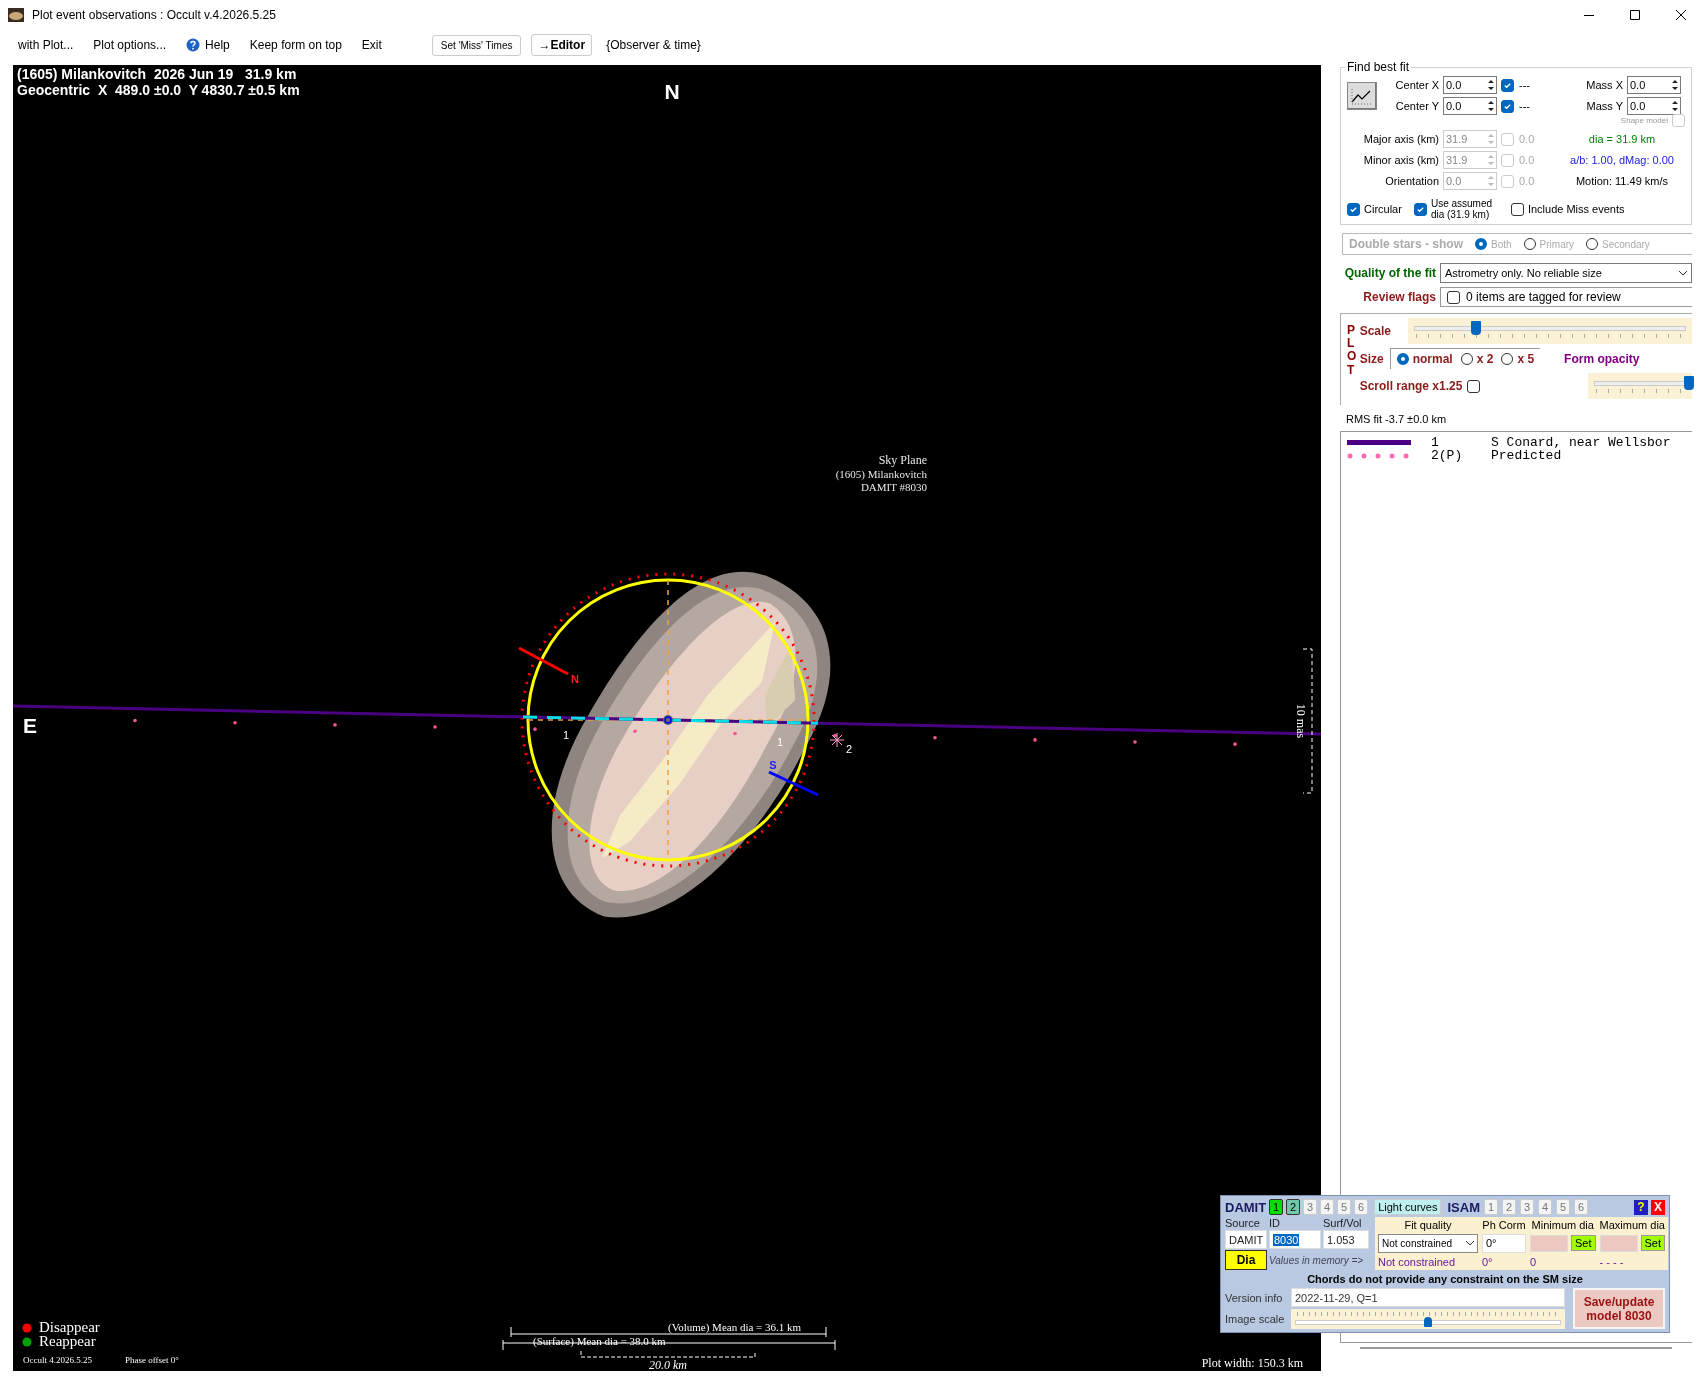 Image resolution: width=1704 pixels, height=1392 pixels. I want to click on menu-item: Keep form on top, so click(295, 45).